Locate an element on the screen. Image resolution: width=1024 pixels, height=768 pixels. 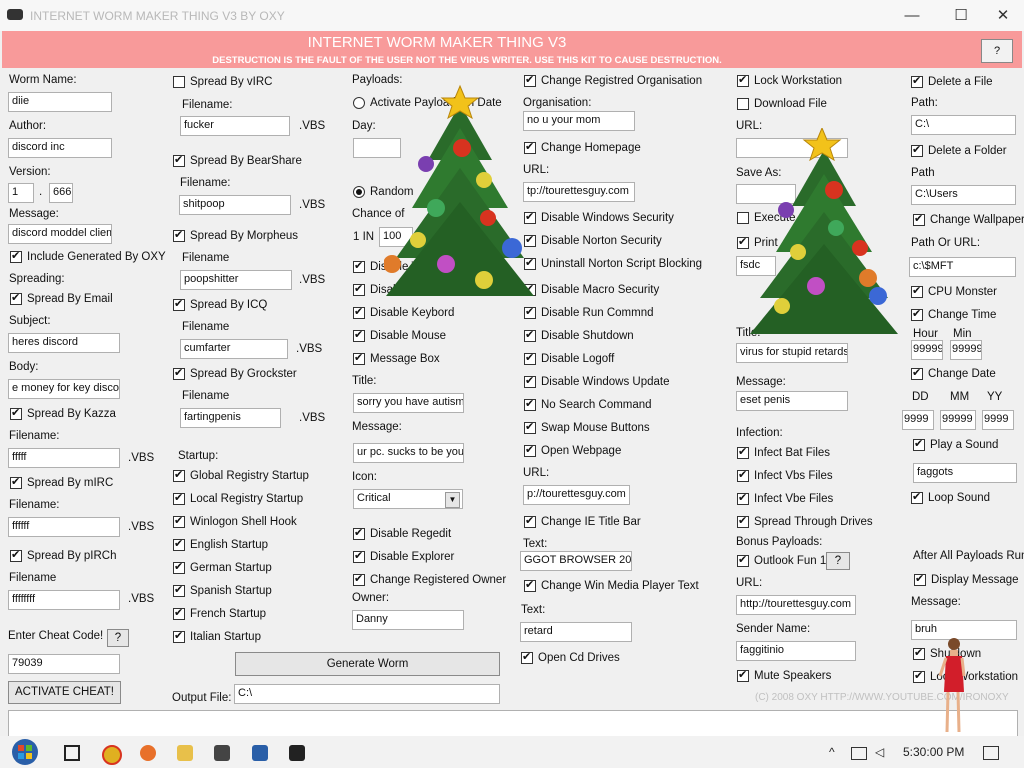
subject-input: heres discord is located at coordinates (64, 343).